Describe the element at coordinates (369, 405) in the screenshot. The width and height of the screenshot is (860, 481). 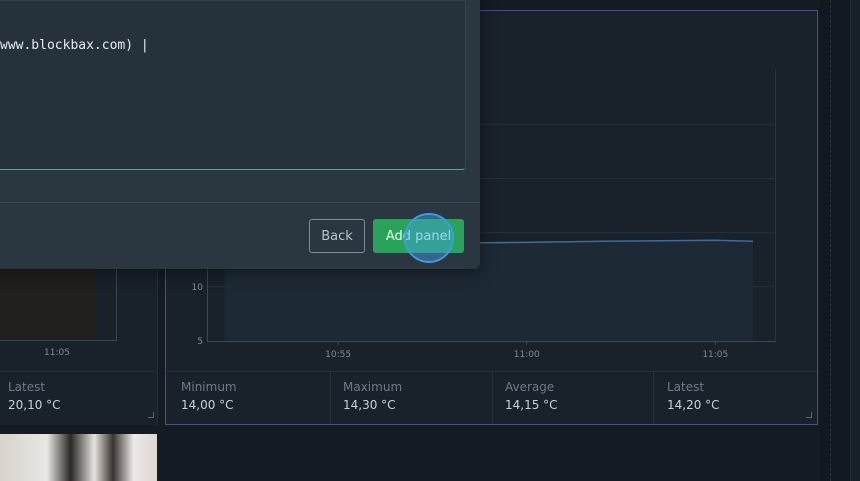
I see `stat-maximum-value: 14,30 °C` at that location.